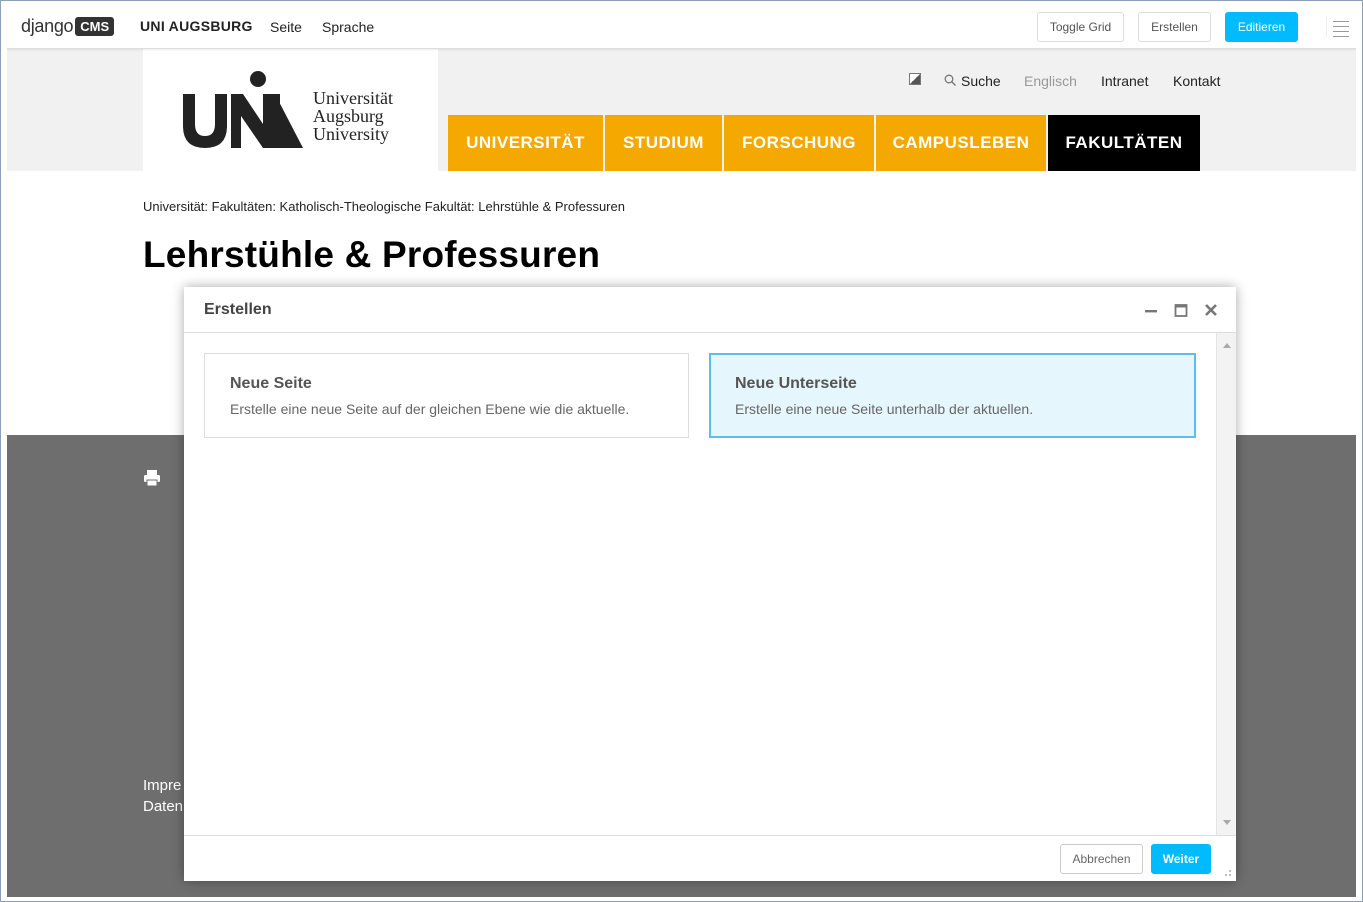  I want to click on scroll-up-icon, so click(1227, 345).